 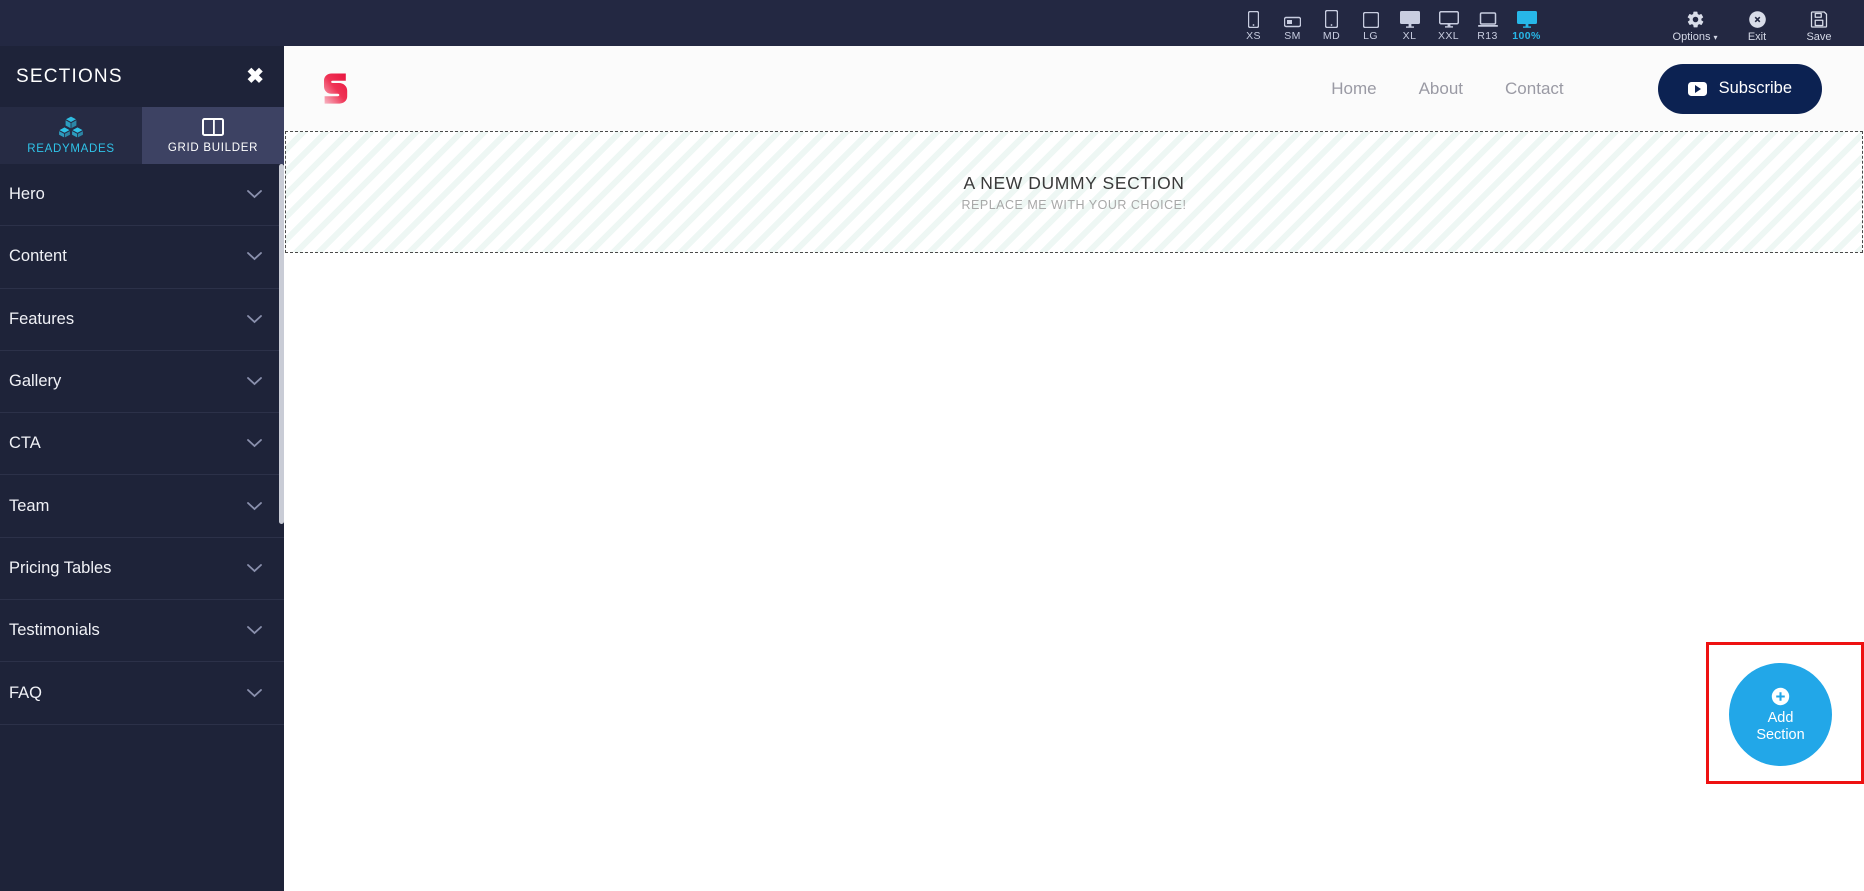 What do you see at coordinates (1074, 204) in the screenshot?
I see `dummy-section-subtitle: REPLACE ME WITH YOUR CHOICE!` at bounding box center [1074, 204].